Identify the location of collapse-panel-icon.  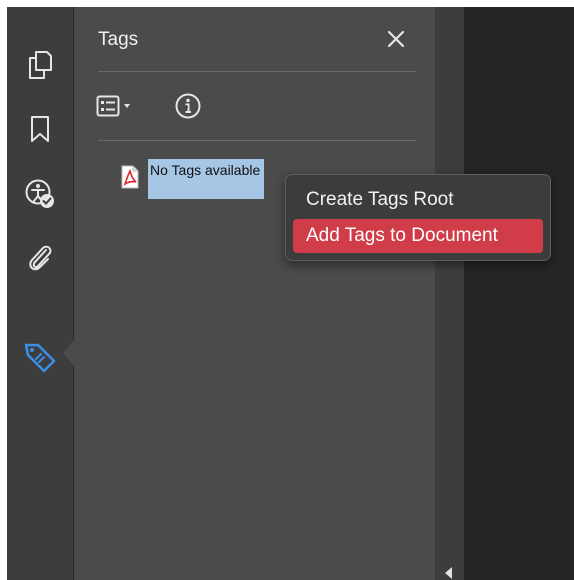
(448, 573).